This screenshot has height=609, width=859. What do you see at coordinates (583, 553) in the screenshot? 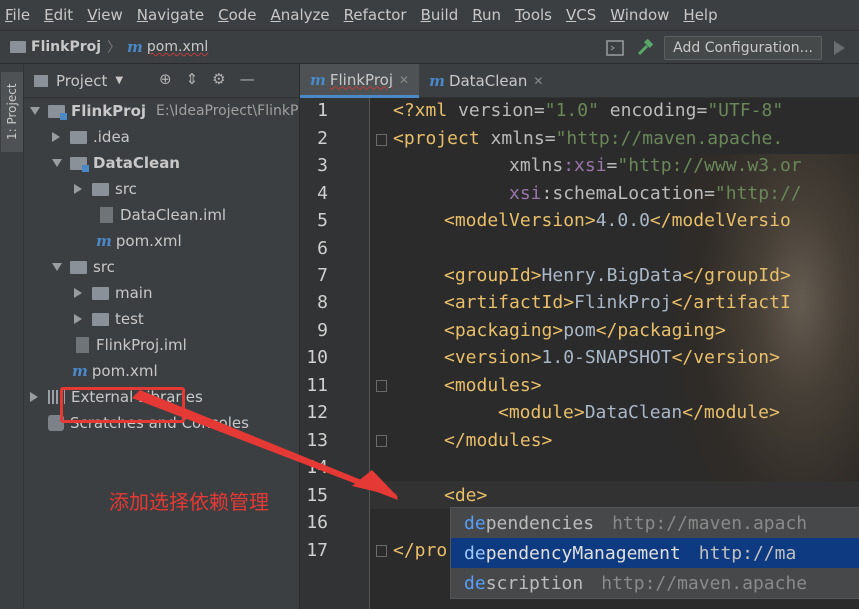
I see `completion-text: pendencyManagement` at bounding box center [583, 553].